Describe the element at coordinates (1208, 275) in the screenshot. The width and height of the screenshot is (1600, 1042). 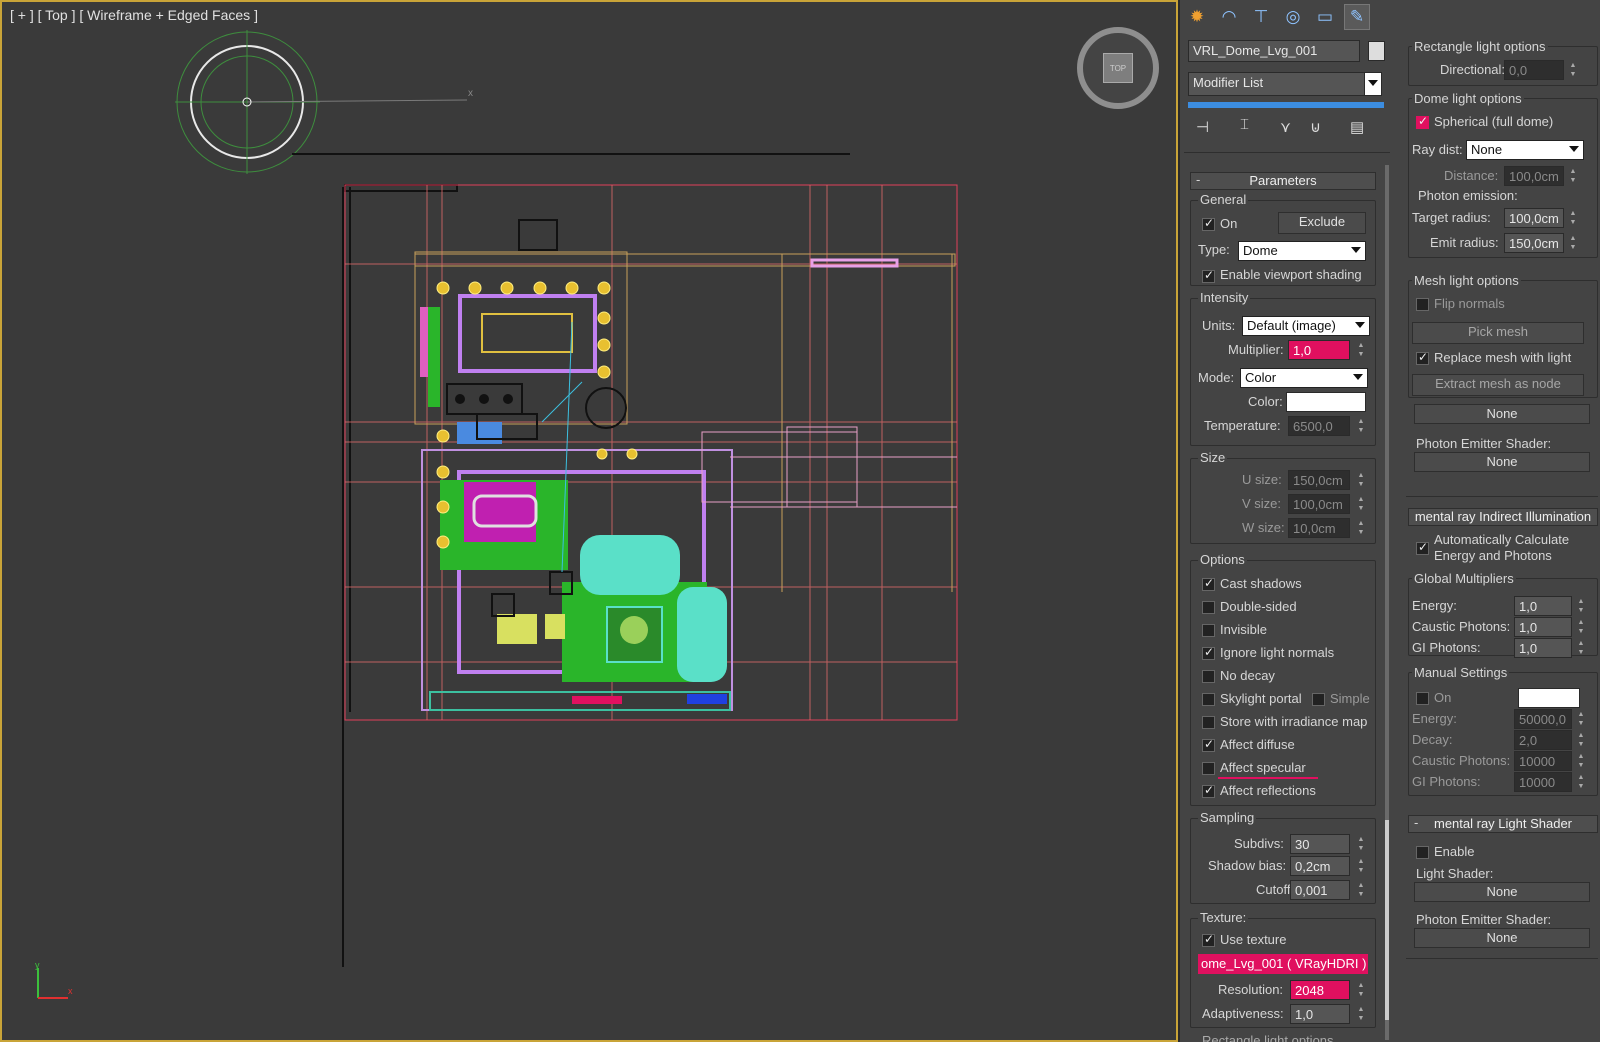
I see `viewport-shading-checkbox` at that location.